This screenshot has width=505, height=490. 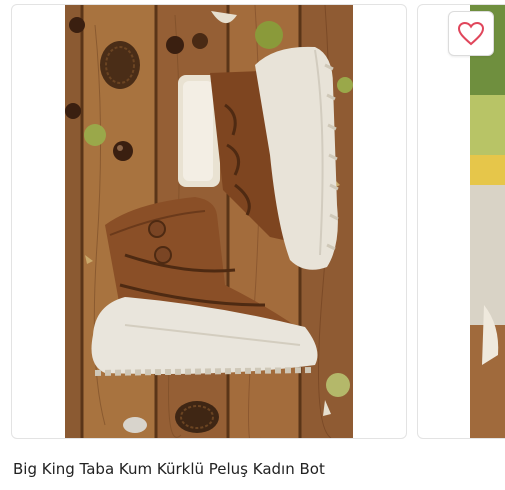 I want to click on heart-outline-icon, so click(x=471, y=33).